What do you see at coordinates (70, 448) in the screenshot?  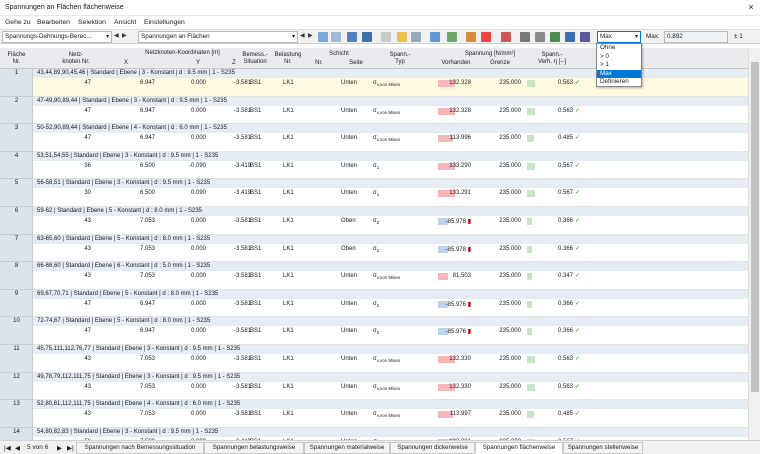 I see `last-page-icon: ▶|` at bounding box center [70, 448].